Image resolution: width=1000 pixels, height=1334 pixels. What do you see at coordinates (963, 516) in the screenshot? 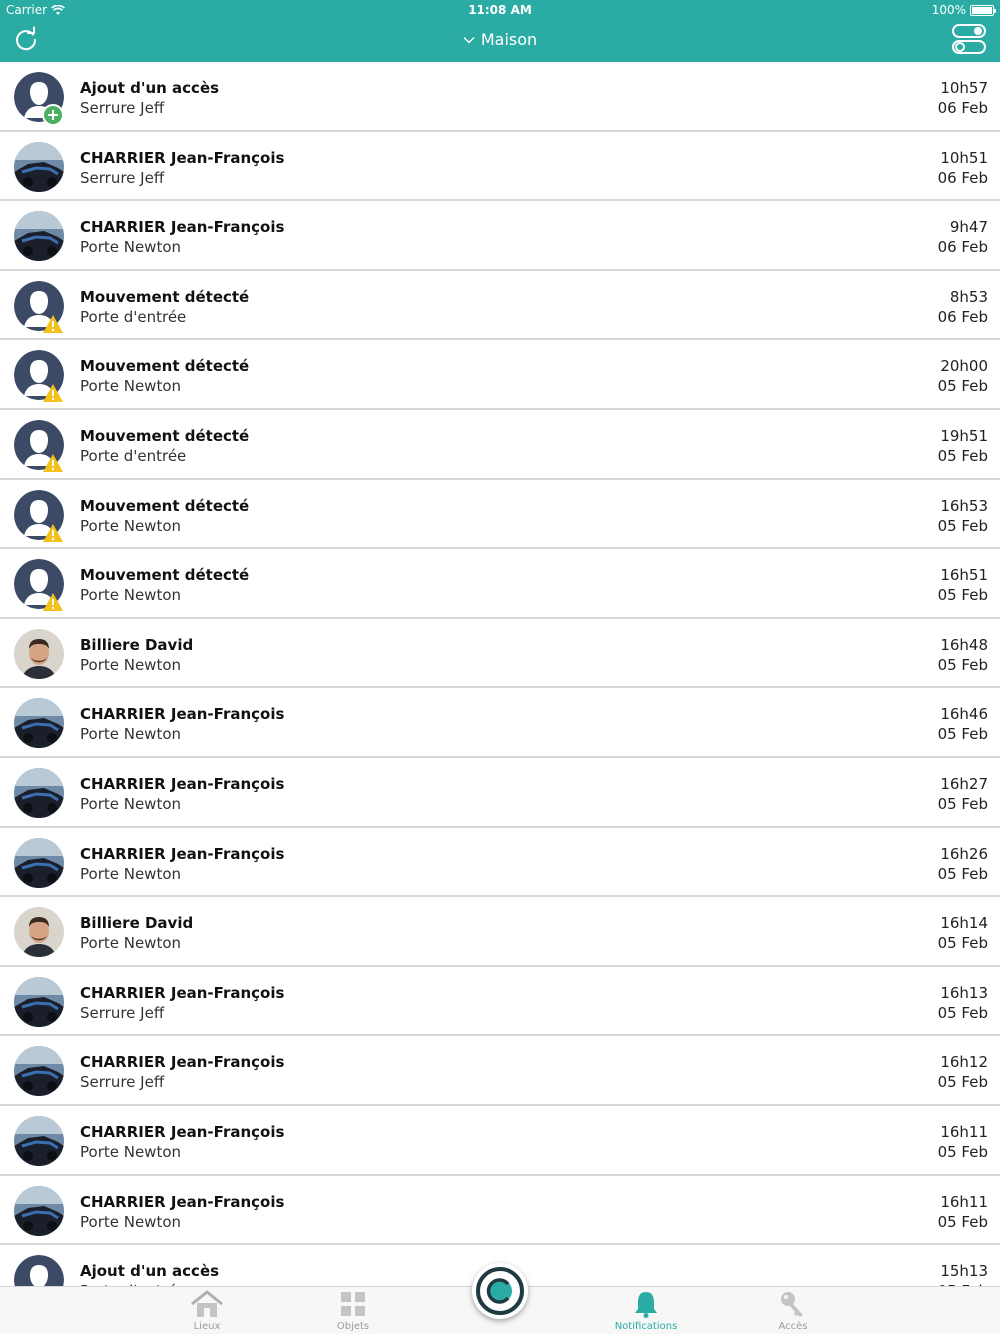
I see `notification-datetime: 16h53 05 Feb` at bounding box center [963, 516].